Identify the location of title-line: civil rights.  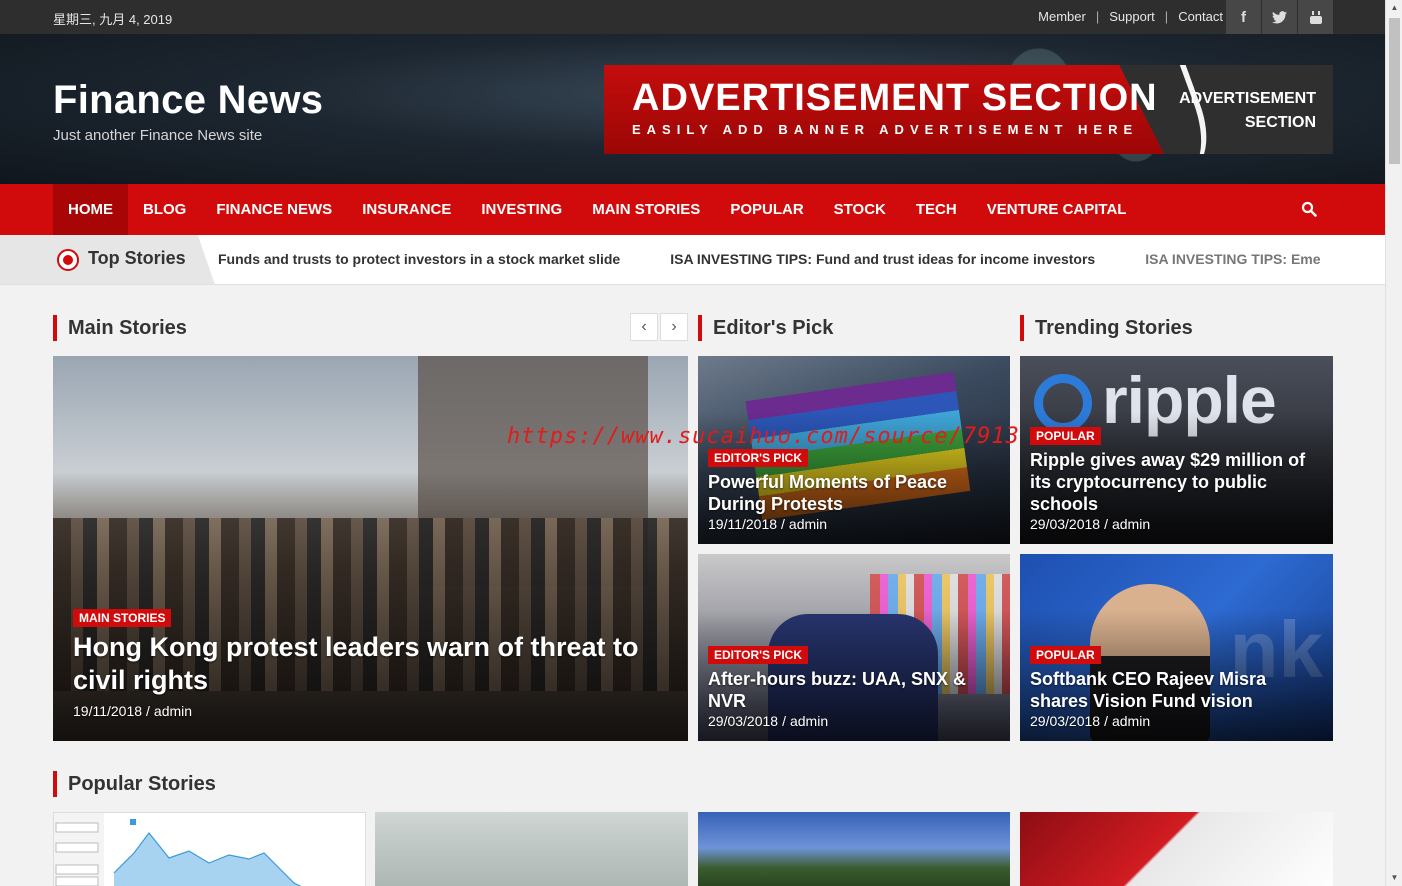
(141, 680).